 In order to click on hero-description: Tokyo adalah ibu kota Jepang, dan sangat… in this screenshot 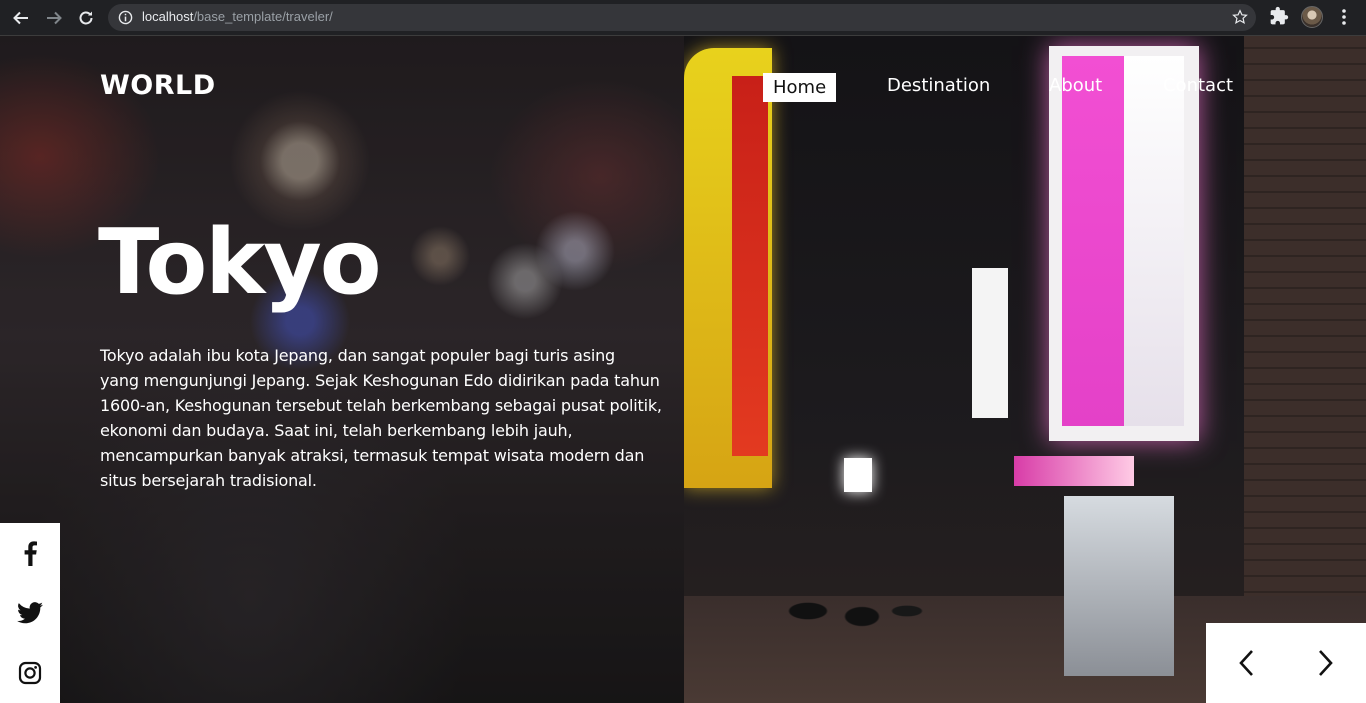, I will do `click(395, 418)`.